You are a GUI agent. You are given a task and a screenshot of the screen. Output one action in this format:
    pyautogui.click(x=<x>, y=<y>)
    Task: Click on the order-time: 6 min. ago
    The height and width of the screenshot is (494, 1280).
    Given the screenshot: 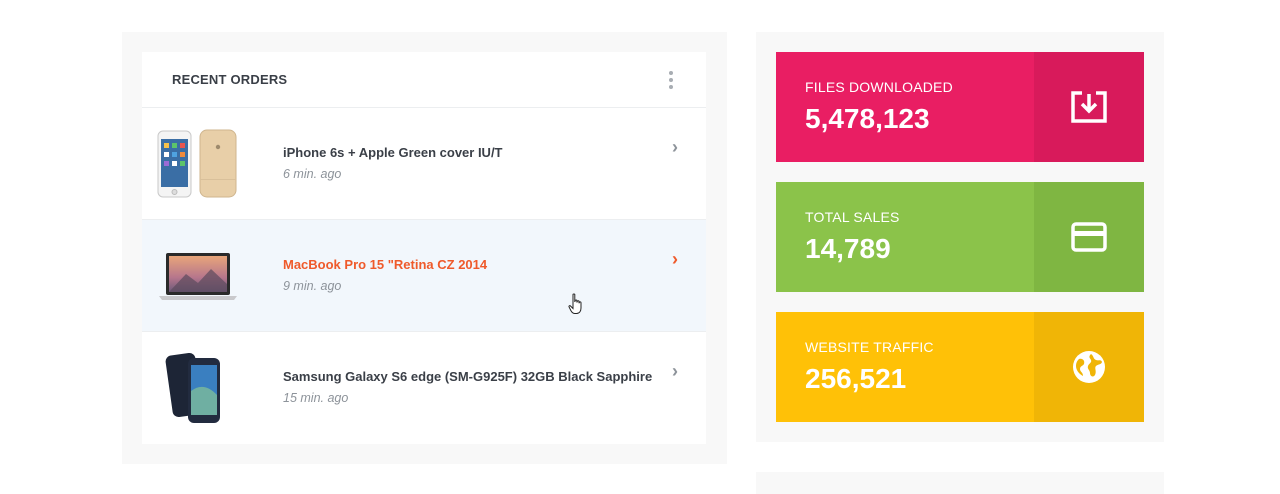 What is the action you would take?
    pyautogui.click(x=312, y=174)
    